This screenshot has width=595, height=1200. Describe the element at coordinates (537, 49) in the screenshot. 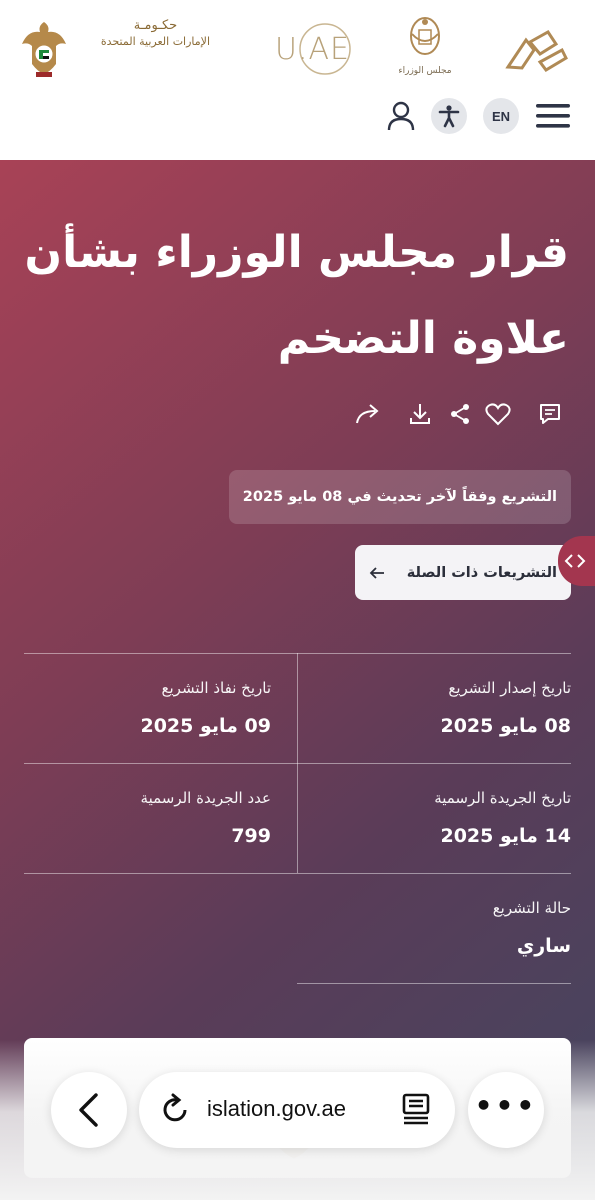

I see `pmo-logo` at that location.